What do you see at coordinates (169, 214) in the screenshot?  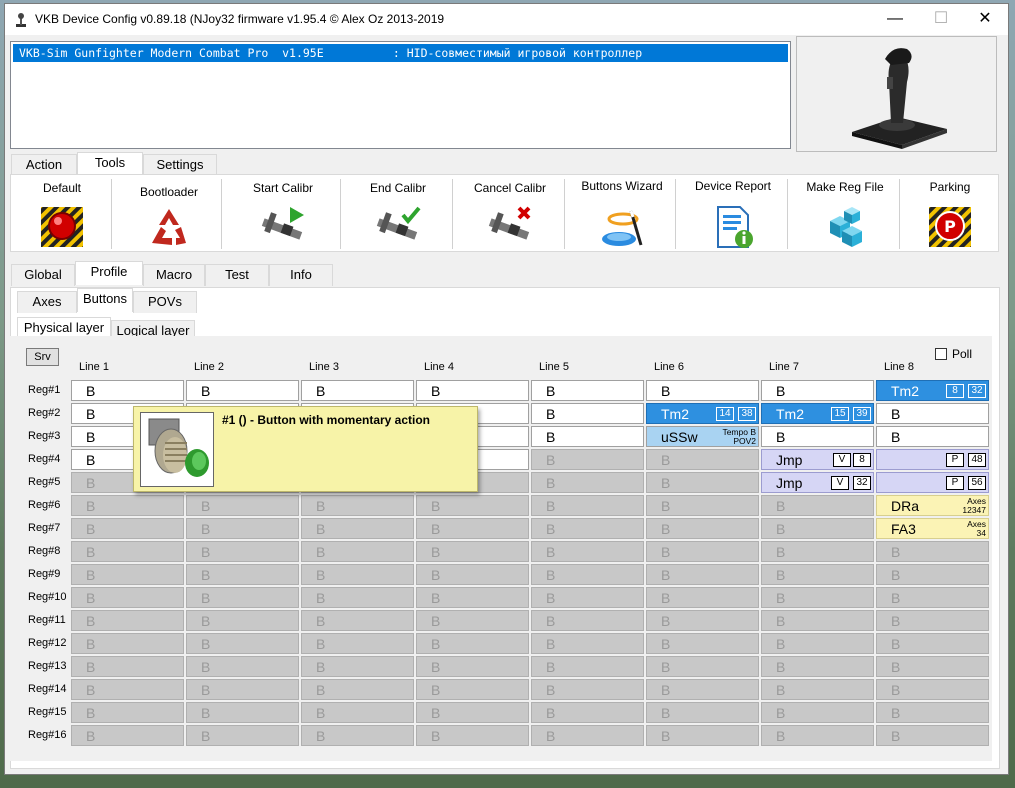 I see `bootloader-tool-button: Bootloader` at bounding box center [169, 214].